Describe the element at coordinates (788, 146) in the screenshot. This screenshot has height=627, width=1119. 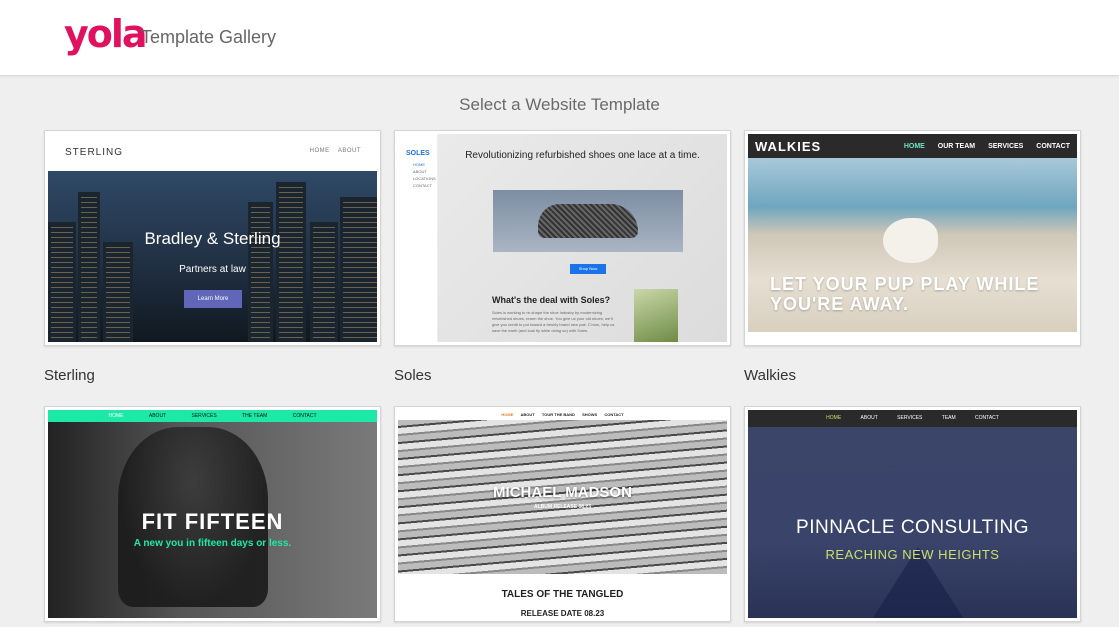
I see `walkies-brand: WALKIES` at that location.